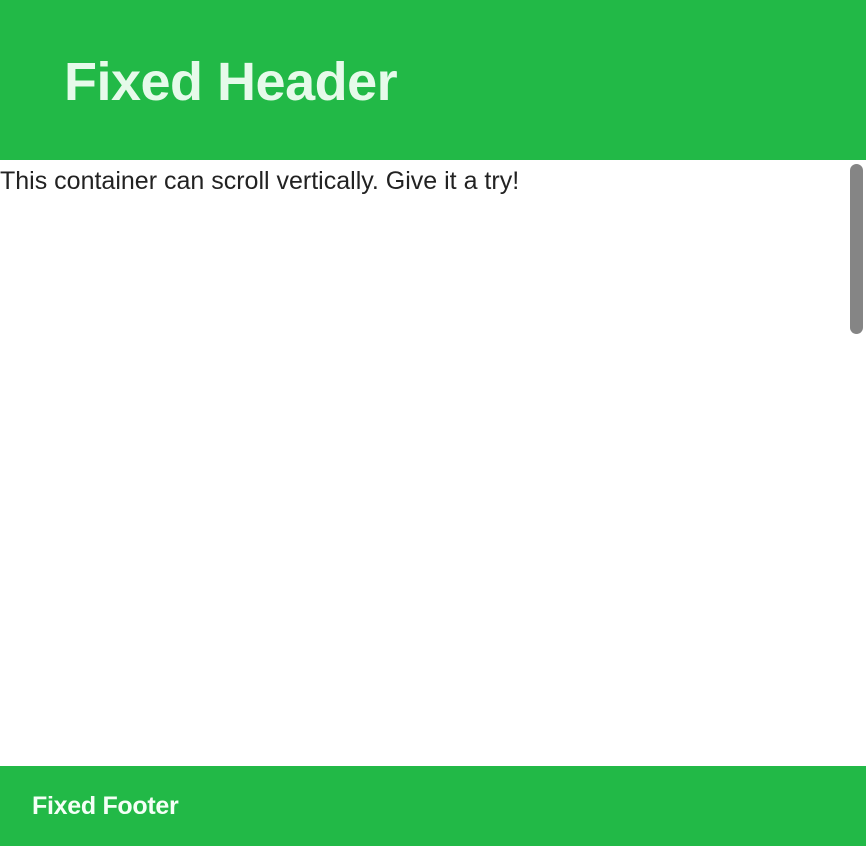  Describe the element at coordinates (856, 249) in the screenshot. I see `scrollbar-thumb` at that location.